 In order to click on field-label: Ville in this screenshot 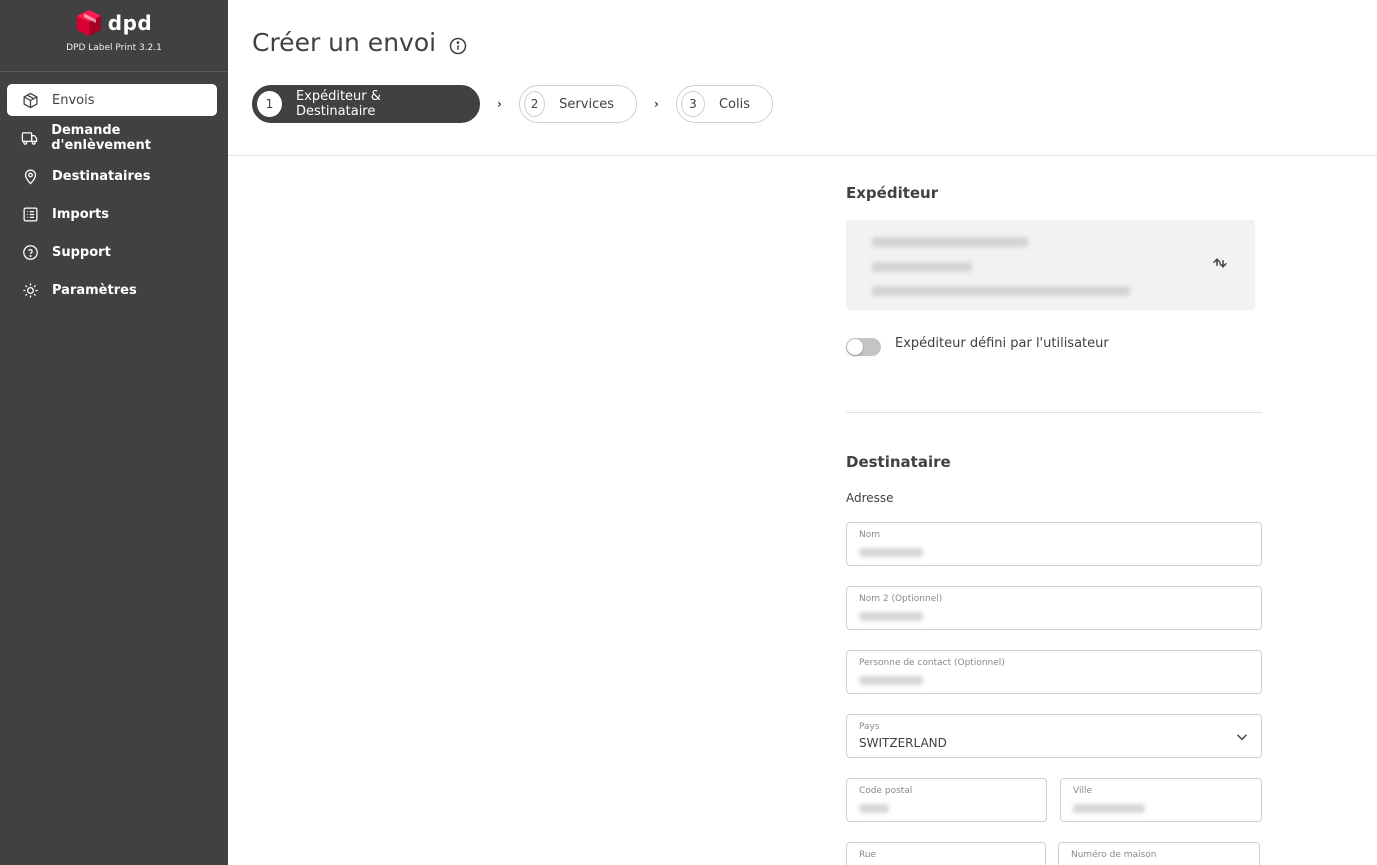, I will do `click(1082, 791)`.